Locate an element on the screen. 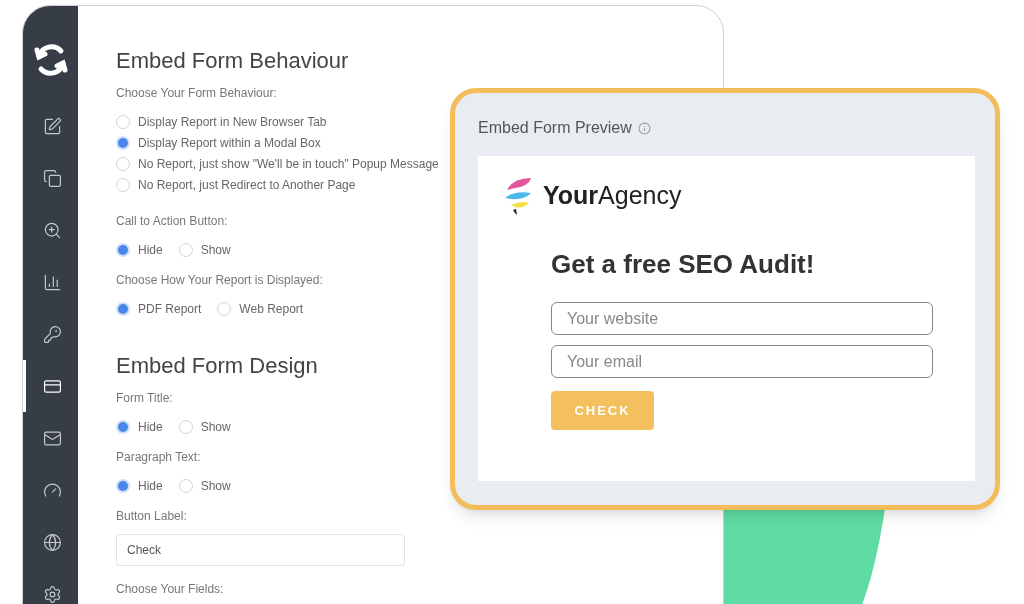 The image size is (1024, 604). button-label-field: Check is located at coordinates (260, 550).